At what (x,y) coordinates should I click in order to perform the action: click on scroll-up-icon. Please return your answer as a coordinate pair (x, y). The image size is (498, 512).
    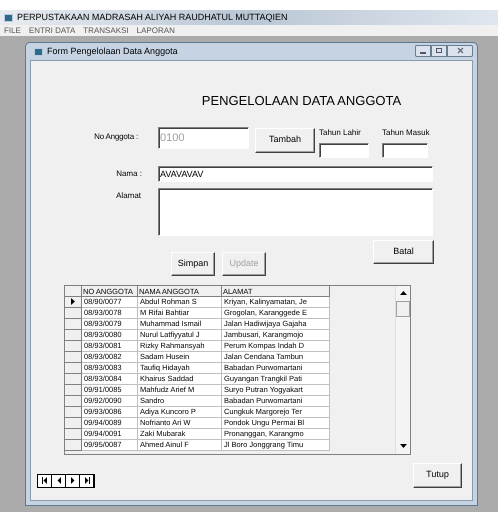
    Looking at the image, I should click on (403, 293).